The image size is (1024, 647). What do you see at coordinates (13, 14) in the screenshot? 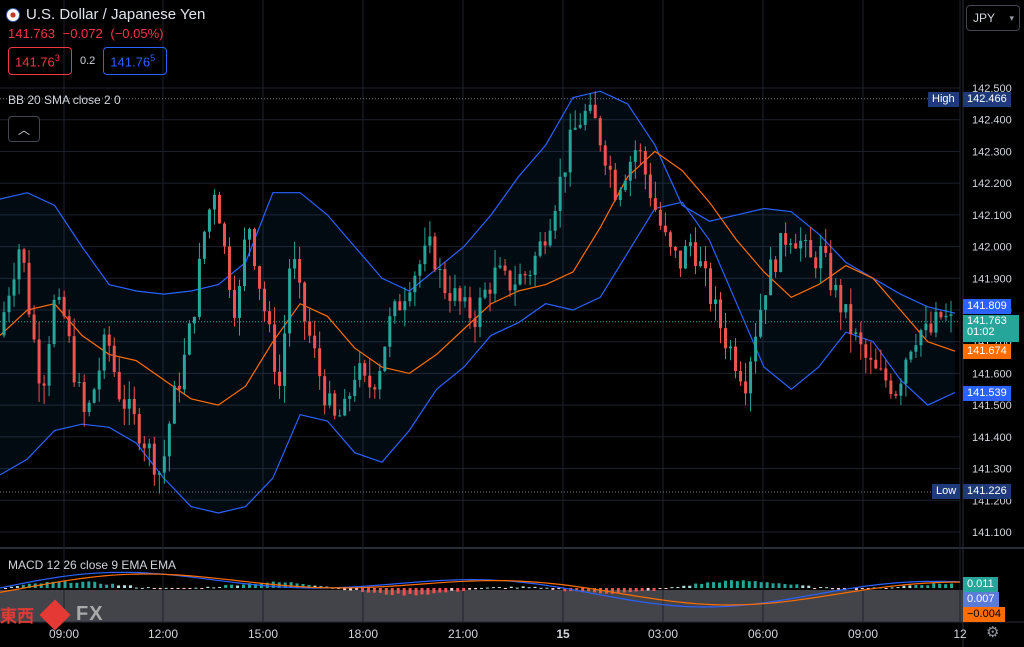
I see `usdjpy-flag-icon` at bounding box center [13, 14].